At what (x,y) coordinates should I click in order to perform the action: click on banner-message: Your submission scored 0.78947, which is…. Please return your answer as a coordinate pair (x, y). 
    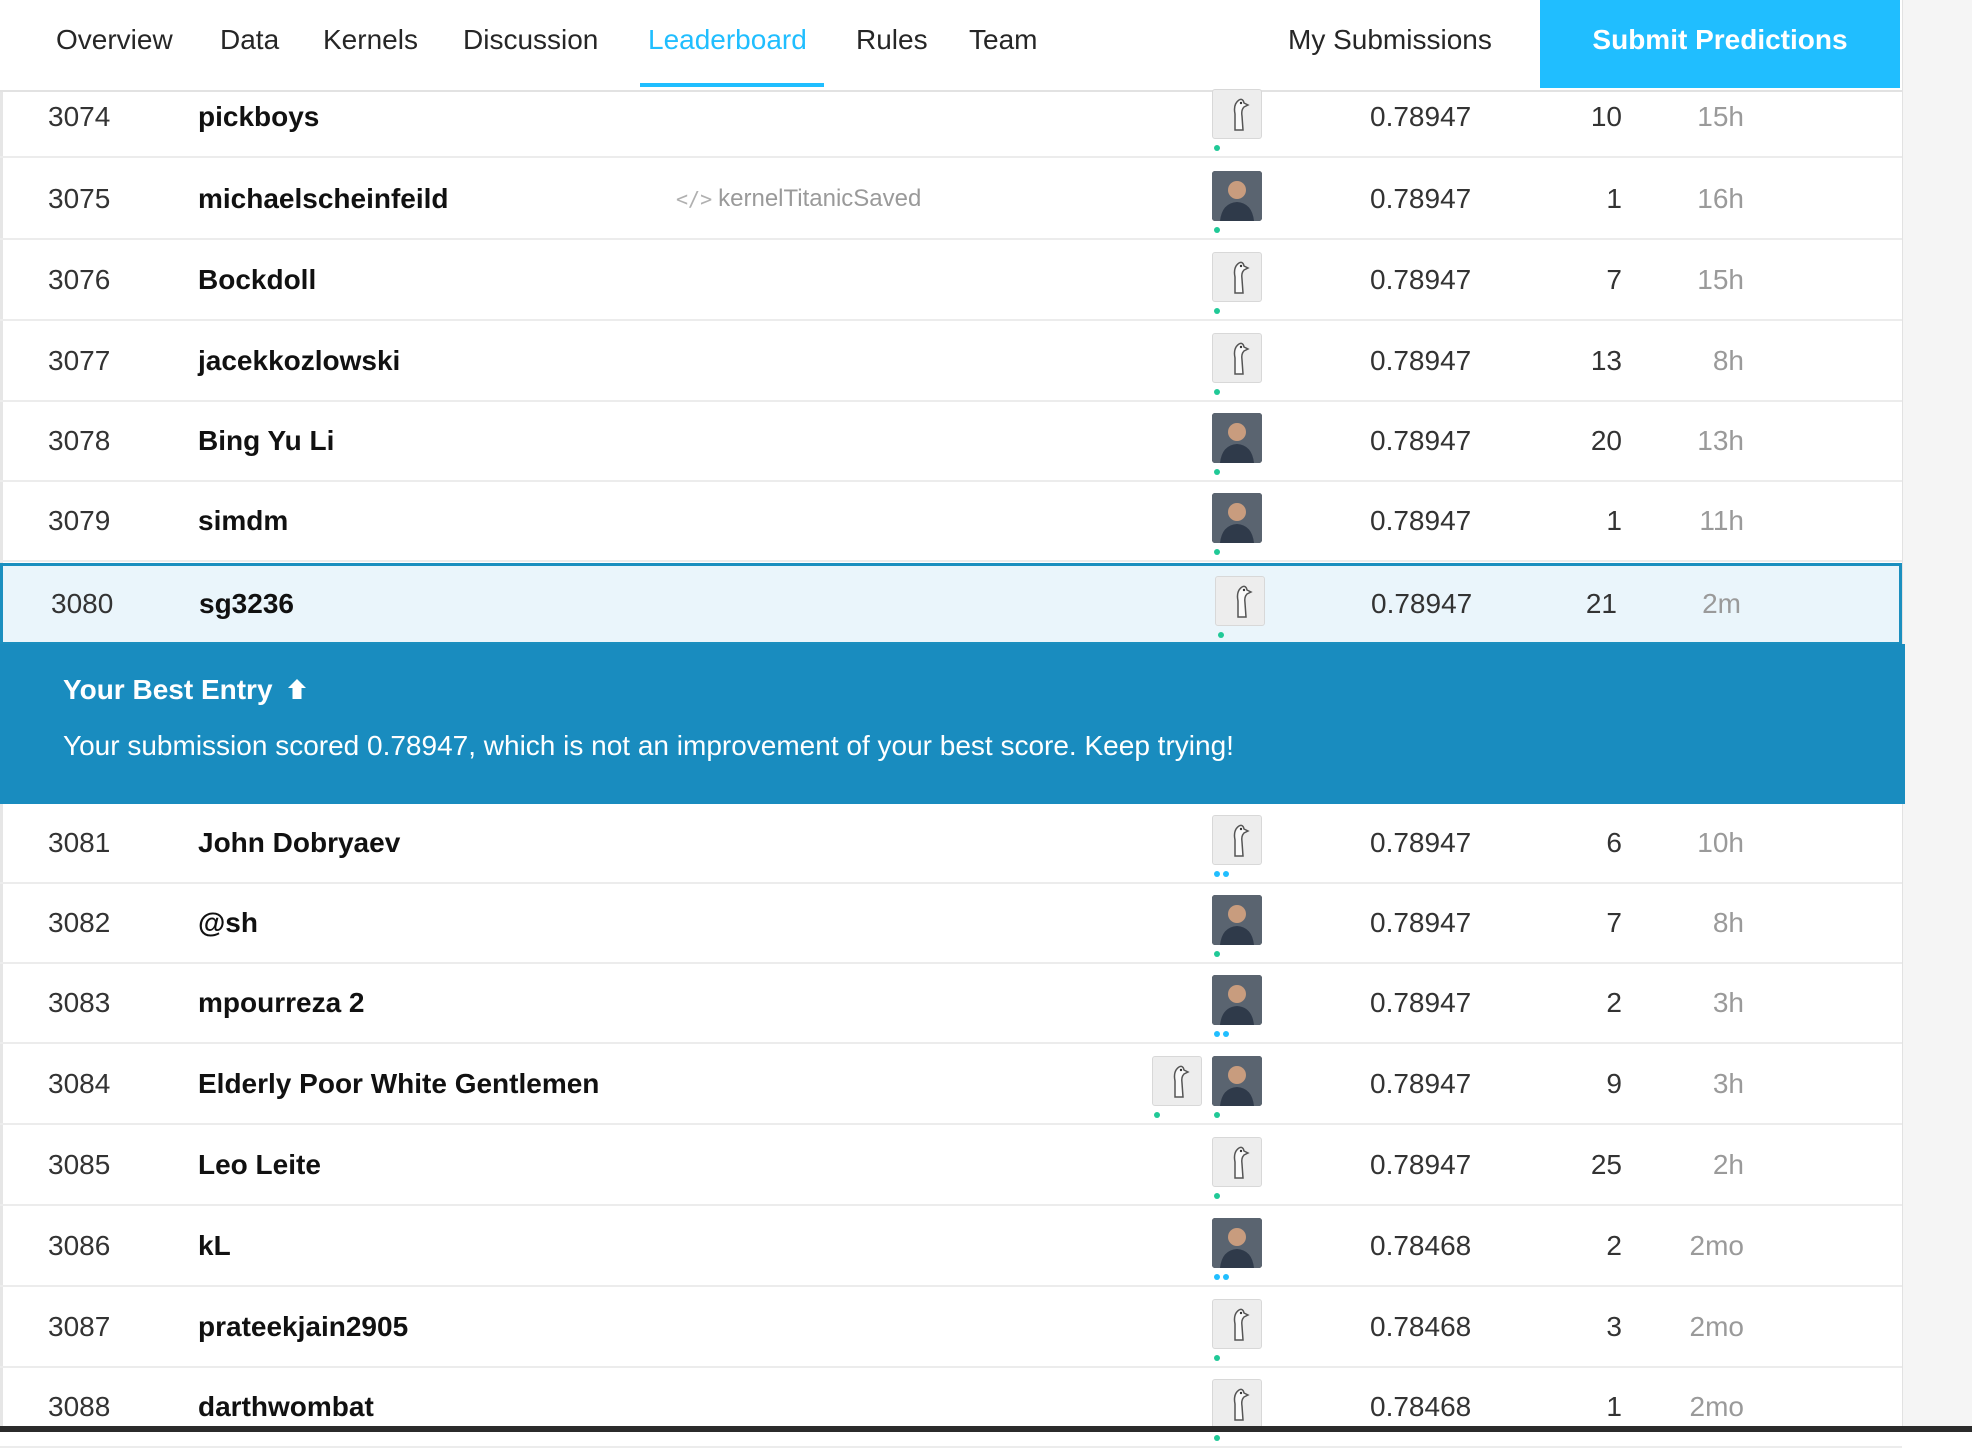
    Looking at the image, I should click on (648, 745).